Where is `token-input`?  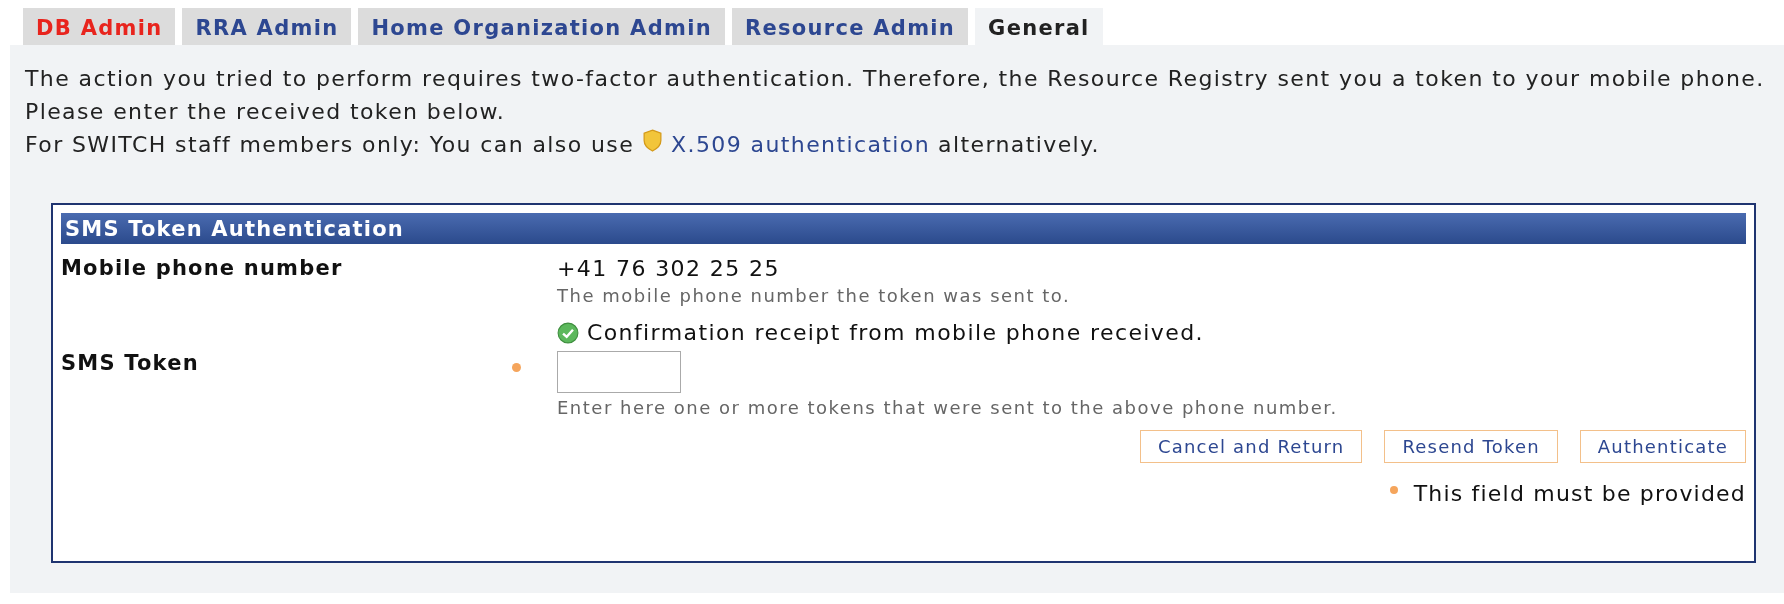 token-input is located at coordinates (619, 372).